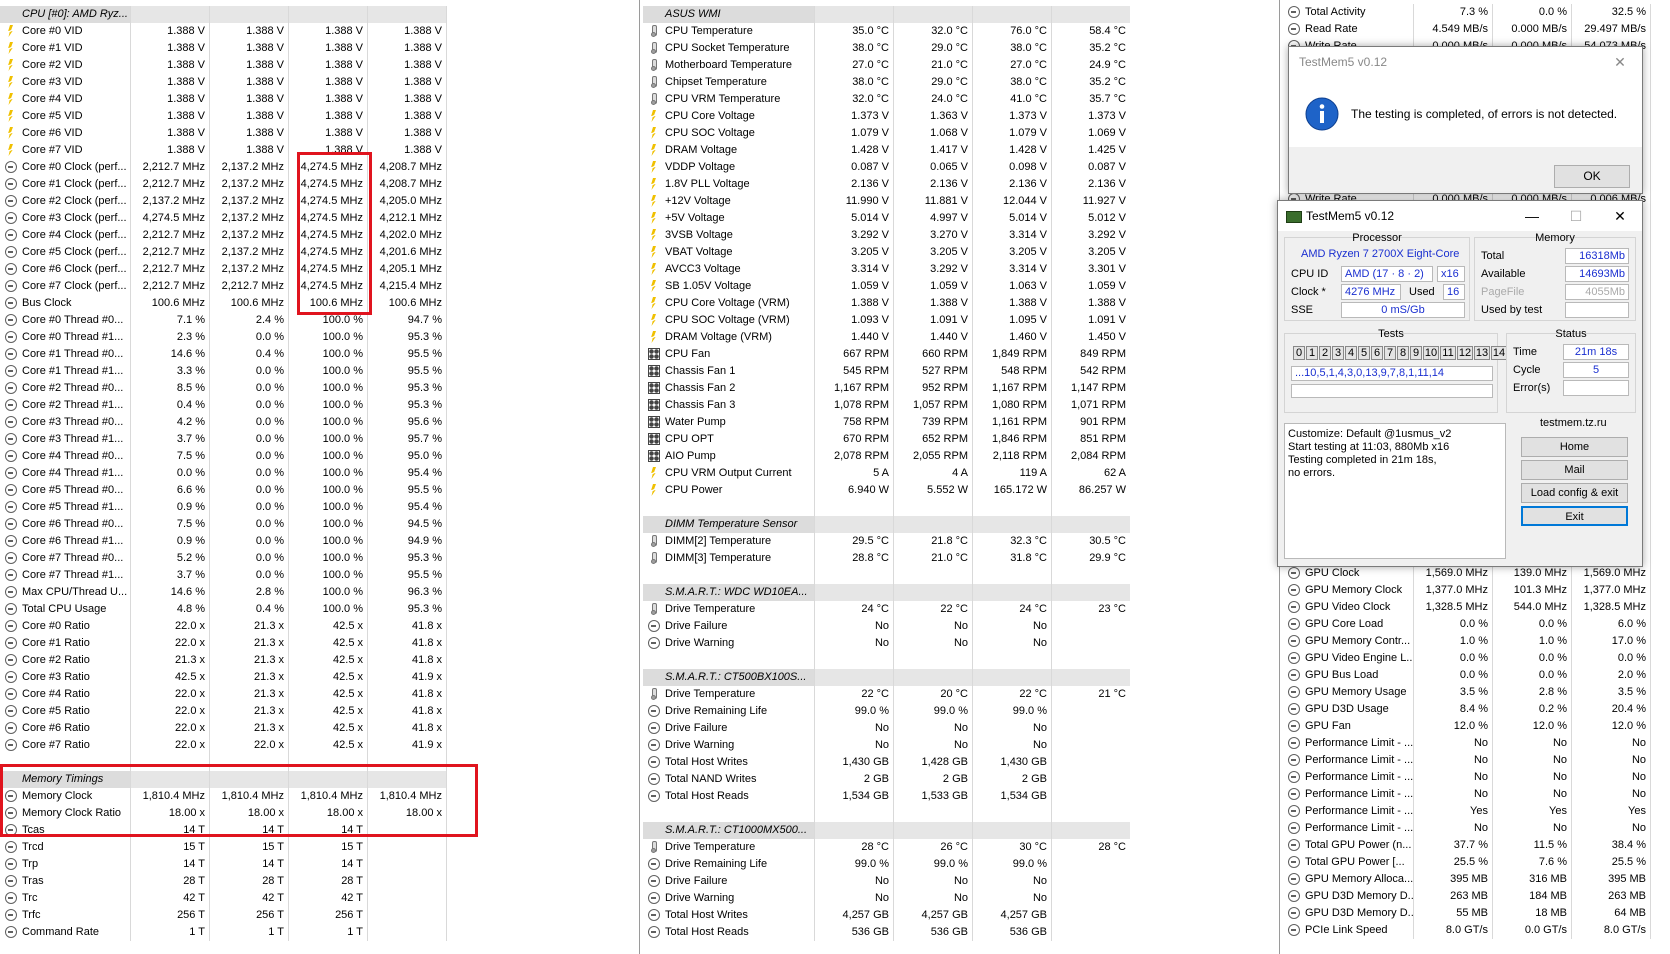 This screenshot has width=1670, height=954. I want to click on sensor-value: 32.3 °C, so click(1012, 541).